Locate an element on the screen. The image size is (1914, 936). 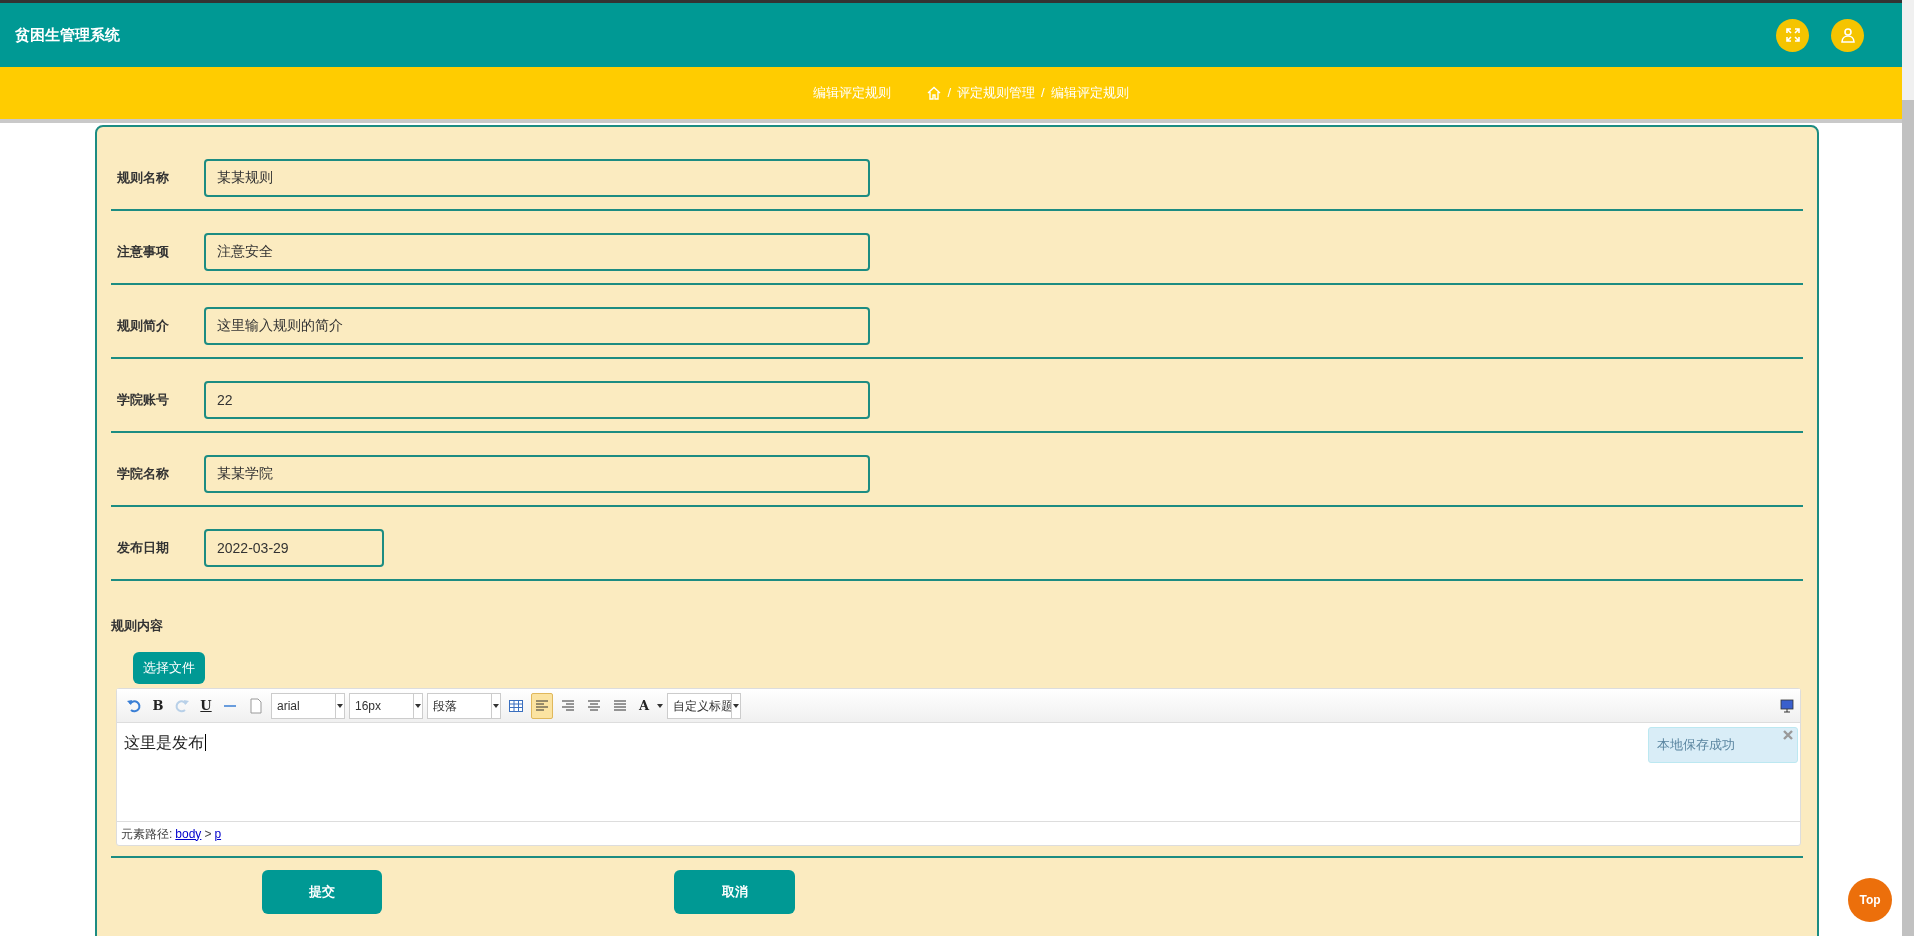
field-label: 注意事项 is located at coordinates (143, 252).